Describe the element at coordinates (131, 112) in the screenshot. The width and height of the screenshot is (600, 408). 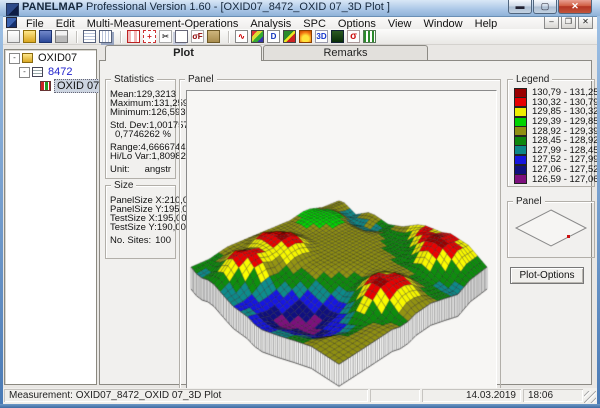
I see `stat-label: Minimum:` at that location.